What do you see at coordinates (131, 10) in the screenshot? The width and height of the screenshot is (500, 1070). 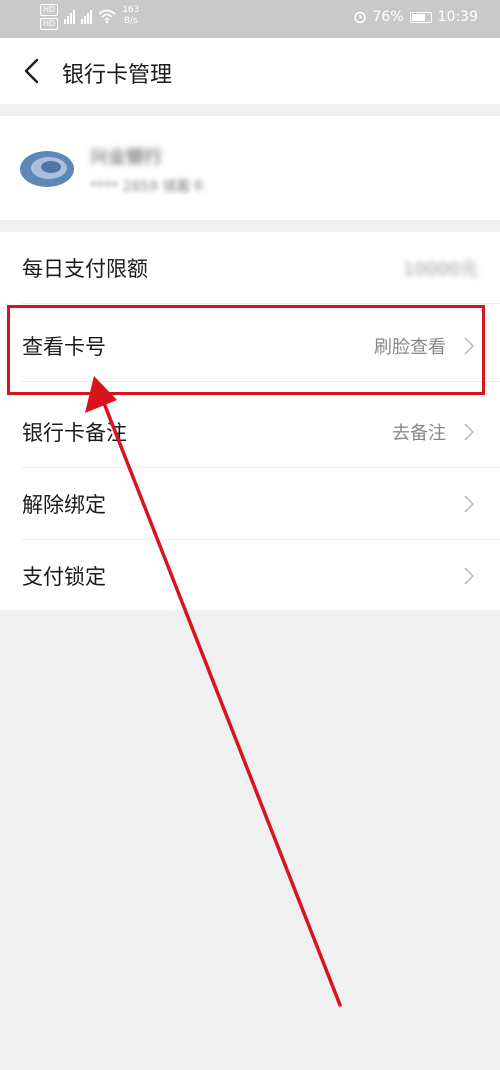 I see `network-speed-value: 163` at bounding box center [131, 10].